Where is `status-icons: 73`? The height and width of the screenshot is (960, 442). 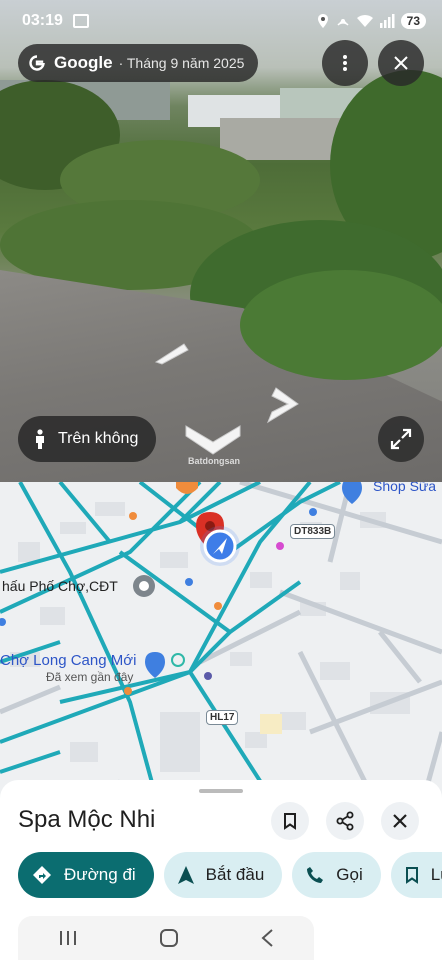 status-icons: 73 is located at coordinates (371, 21).